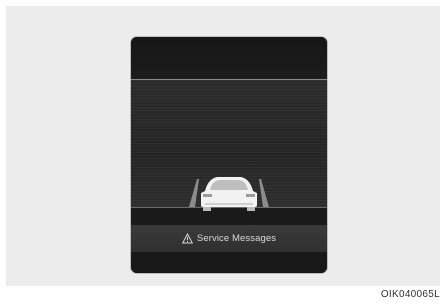  Describe the element at coordinates (194, 193) in the screenshot. I see `left-lane-line` at that location.